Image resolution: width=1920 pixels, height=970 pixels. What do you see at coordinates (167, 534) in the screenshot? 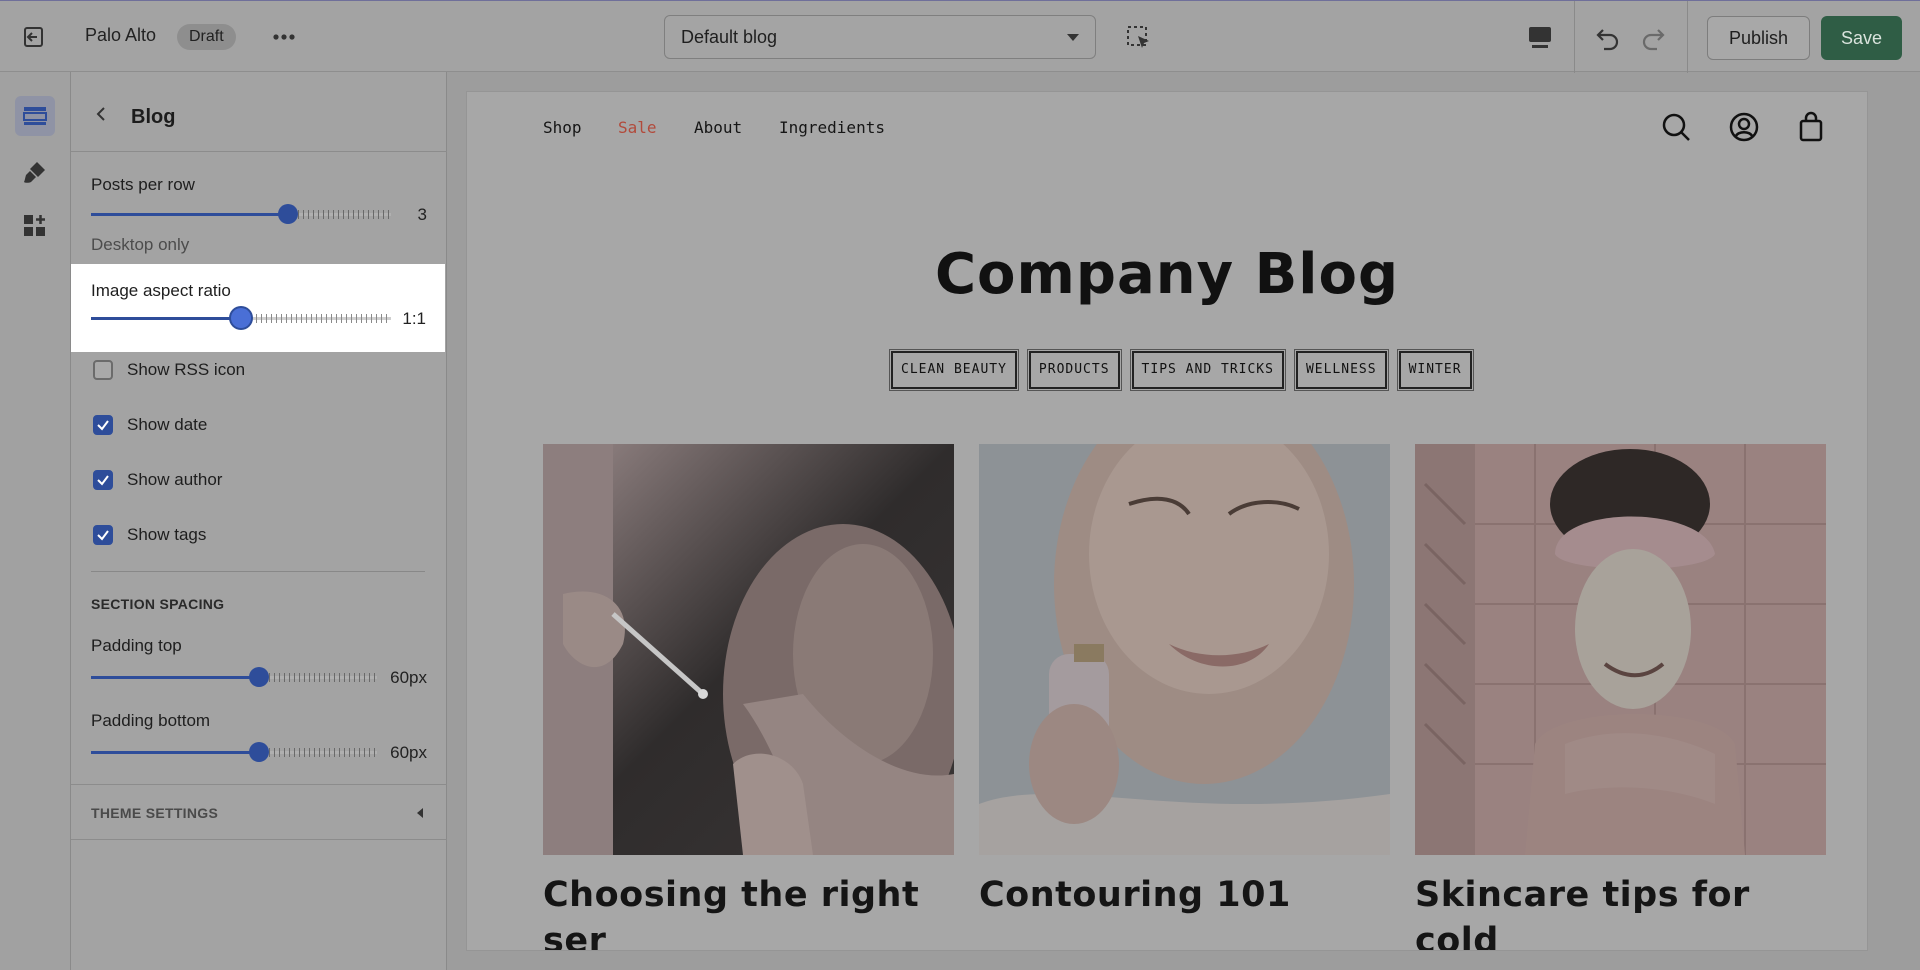
I see `checkbox-label: Show tags` at bounding box center [167, 534].